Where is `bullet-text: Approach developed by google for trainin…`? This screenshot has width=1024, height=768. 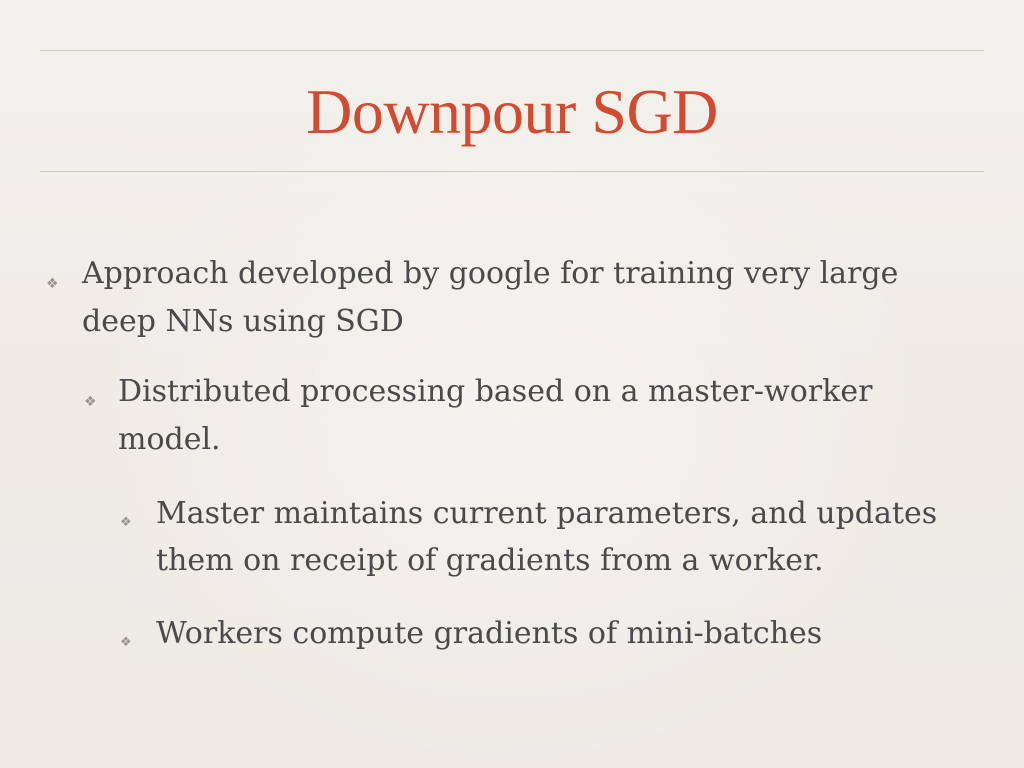
bullet-text: Approach developed by google for trainin… is located at coordinates (490, 297).